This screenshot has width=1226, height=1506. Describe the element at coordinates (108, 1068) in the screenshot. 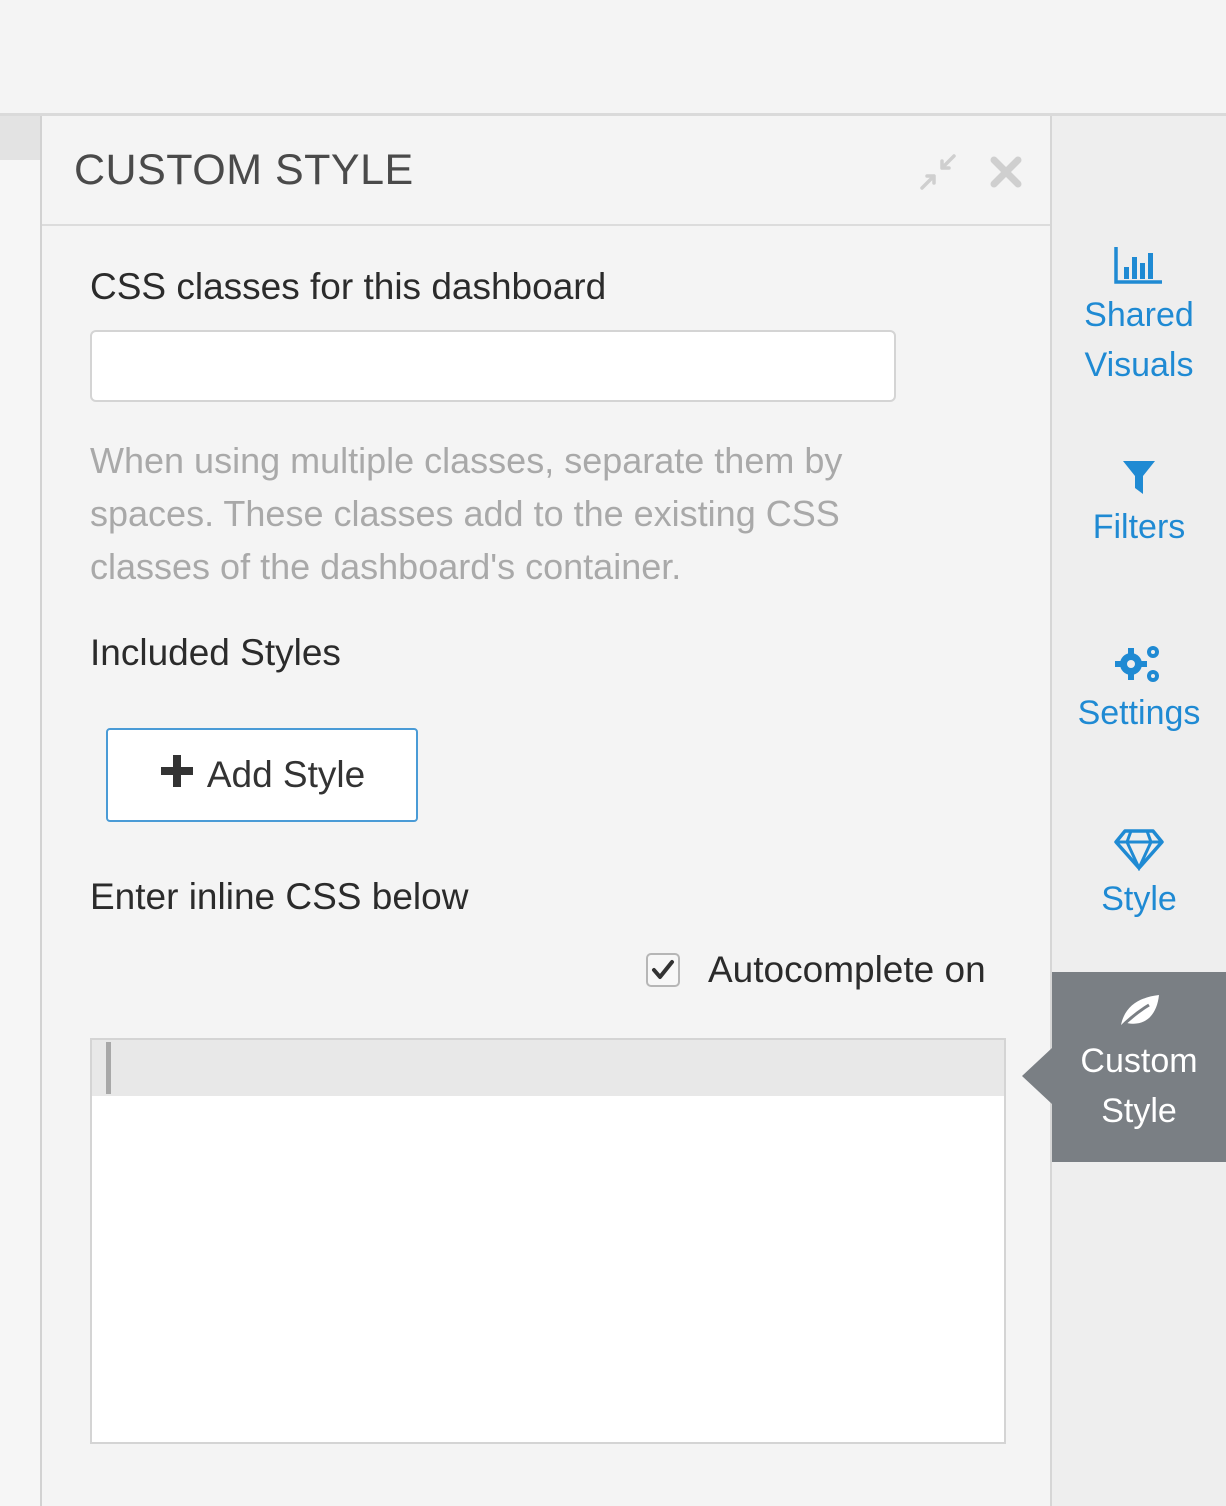

I see `editor-cursor` at that location.